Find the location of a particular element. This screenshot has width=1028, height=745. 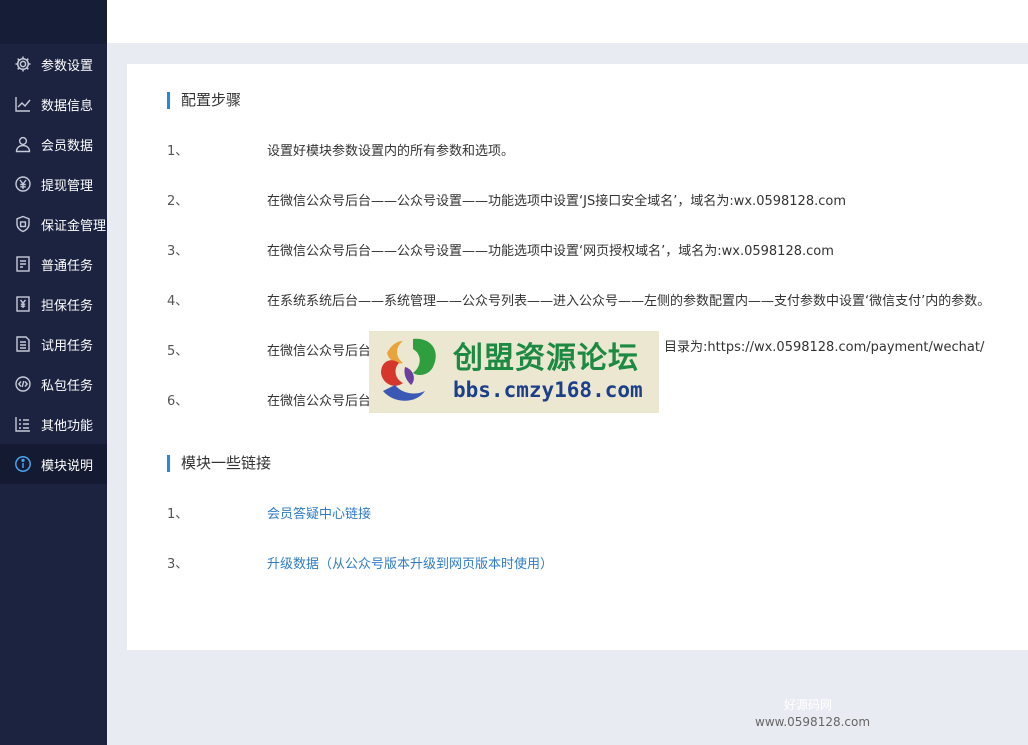

info-icon is located at coordinates (23, 464).